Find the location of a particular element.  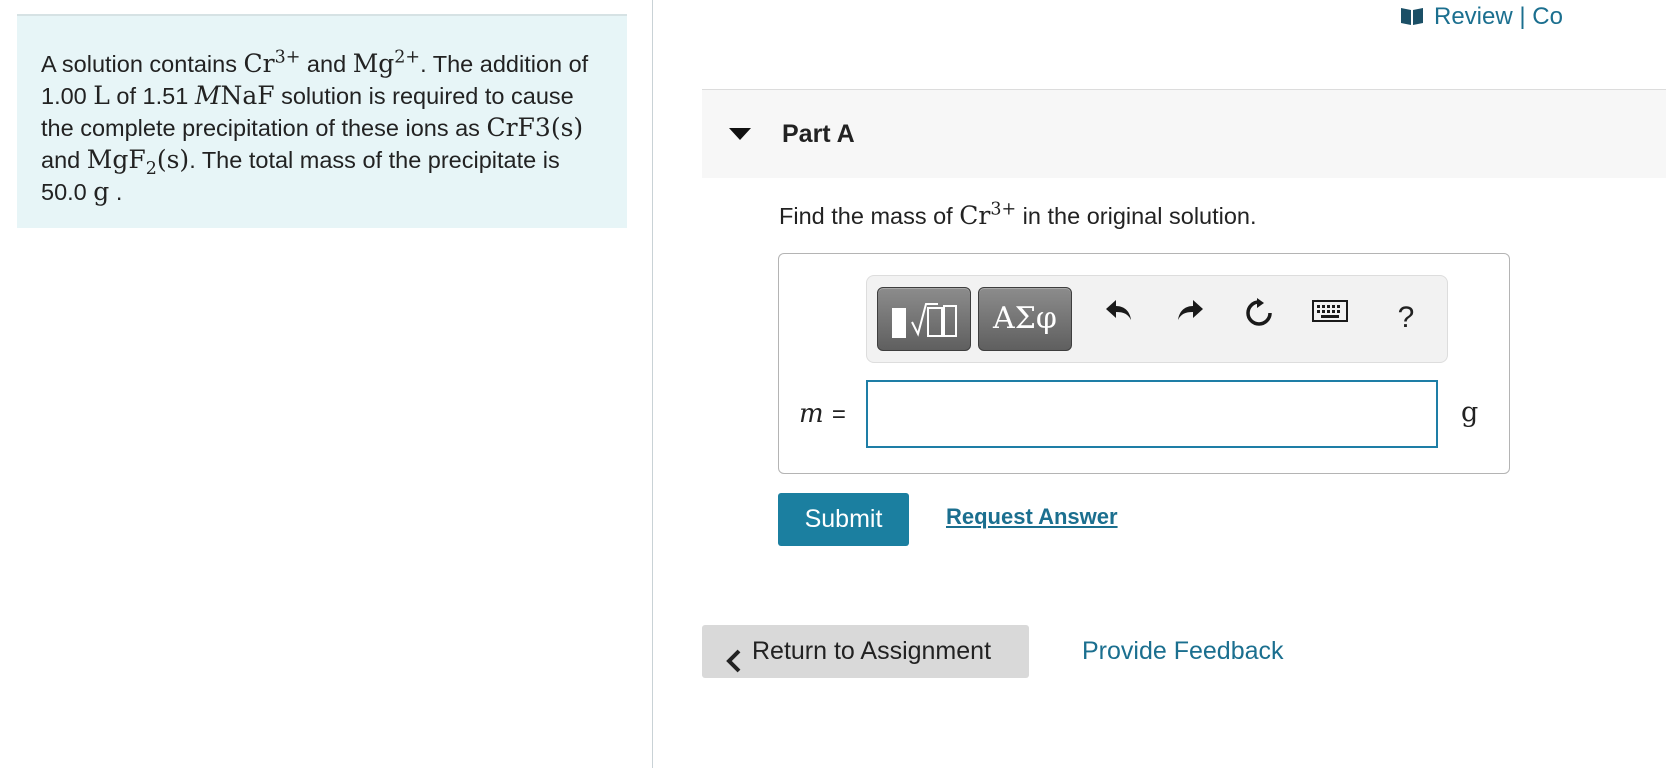

submit-button: Submit is located at coordinates (843, 519).